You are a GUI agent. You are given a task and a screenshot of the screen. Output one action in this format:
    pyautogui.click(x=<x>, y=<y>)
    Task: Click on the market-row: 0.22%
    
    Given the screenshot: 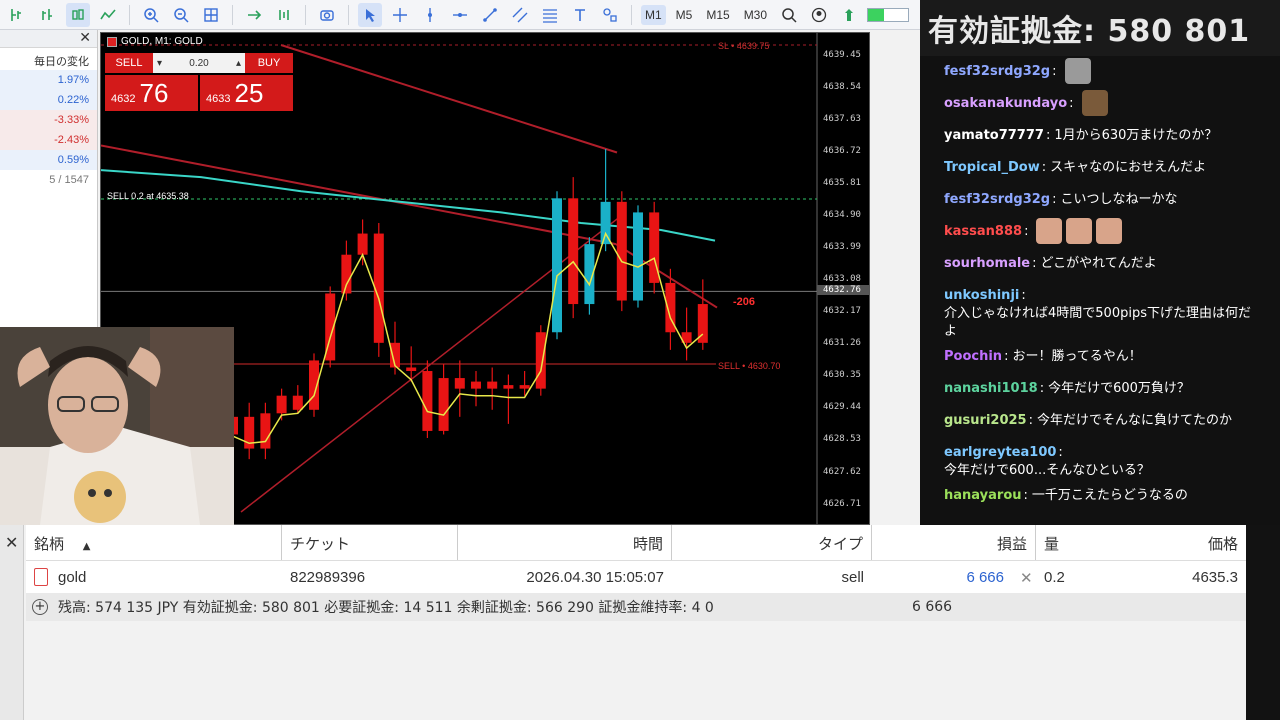 What is the action you would take?
    pyautogui.click(x=48, y=100)
    